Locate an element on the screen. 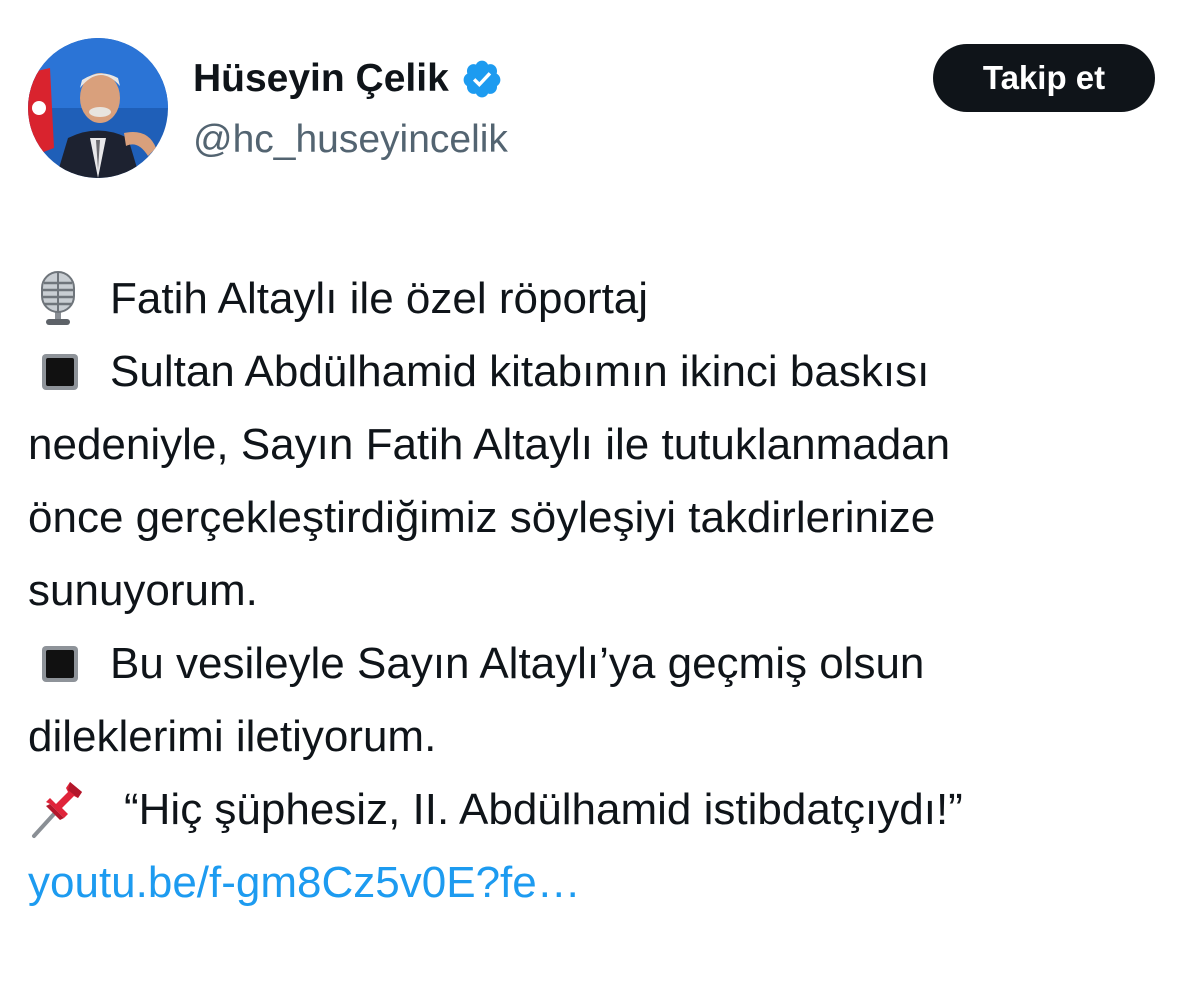 This screenshot has height=983, width=1187. tweet-line: sunuyorum. is located at coordinates (143, 590).